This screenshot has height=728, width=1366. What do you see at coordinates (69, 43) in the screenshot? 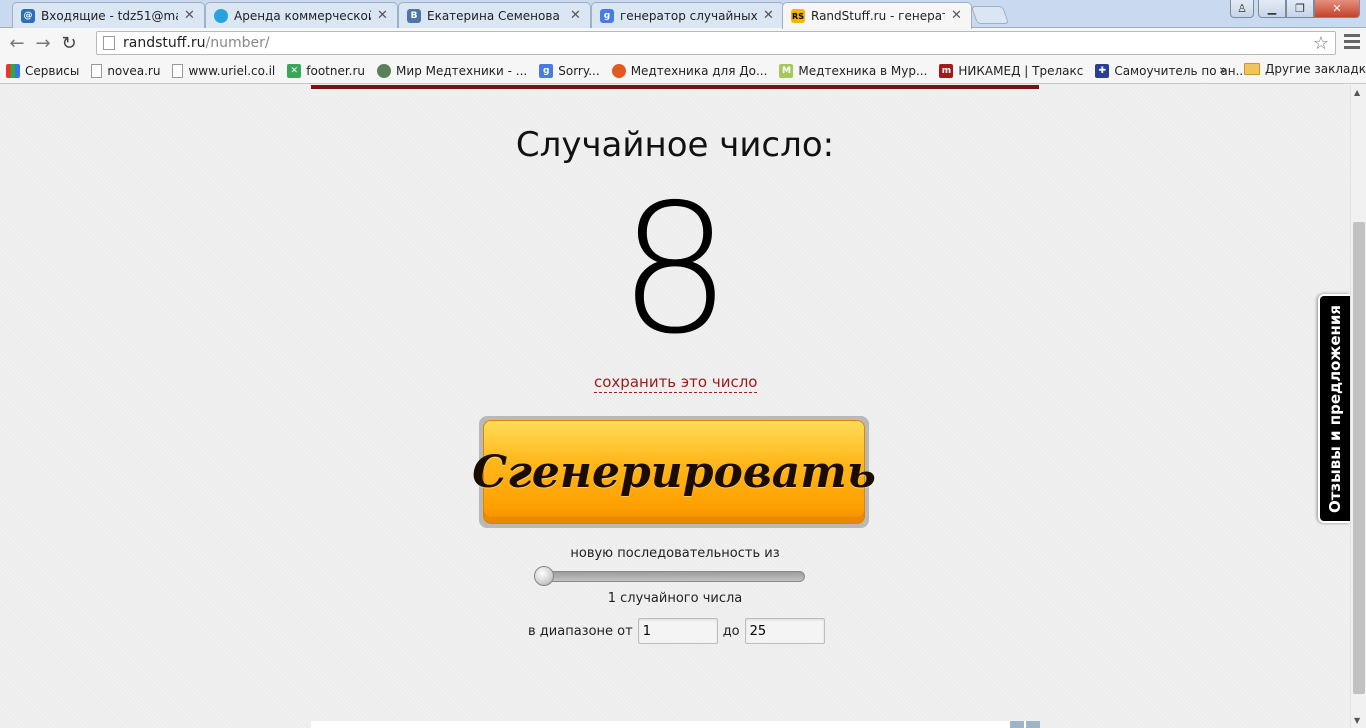
I see `reload-icon: ↻` at bounding box center [69, 43].